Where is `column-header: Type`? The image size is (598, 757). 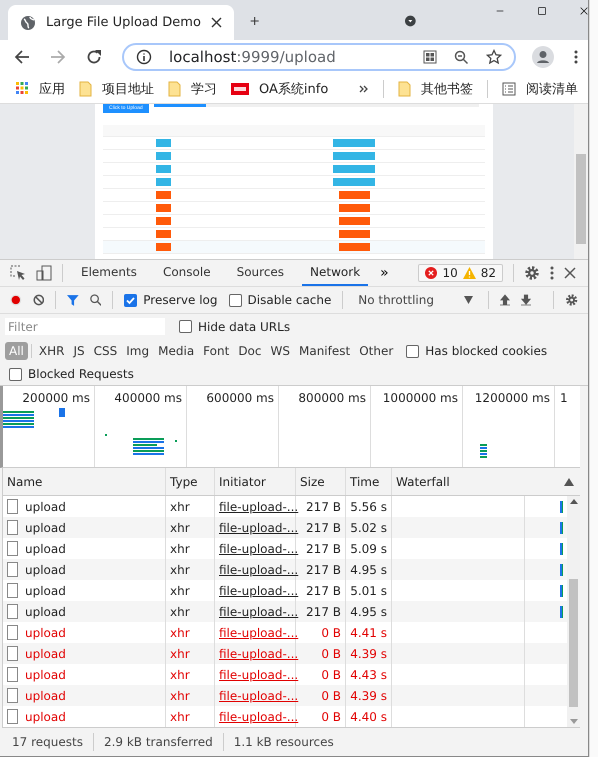 column-header: Type is located at coordinates (190, 481).